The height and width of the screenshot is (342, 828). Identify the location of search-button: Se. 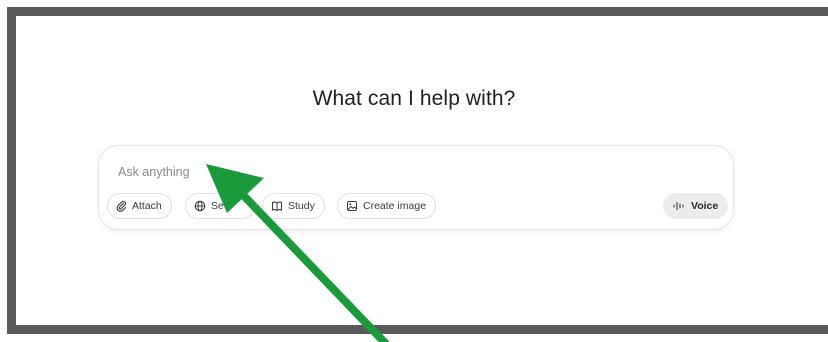
(220, 206).